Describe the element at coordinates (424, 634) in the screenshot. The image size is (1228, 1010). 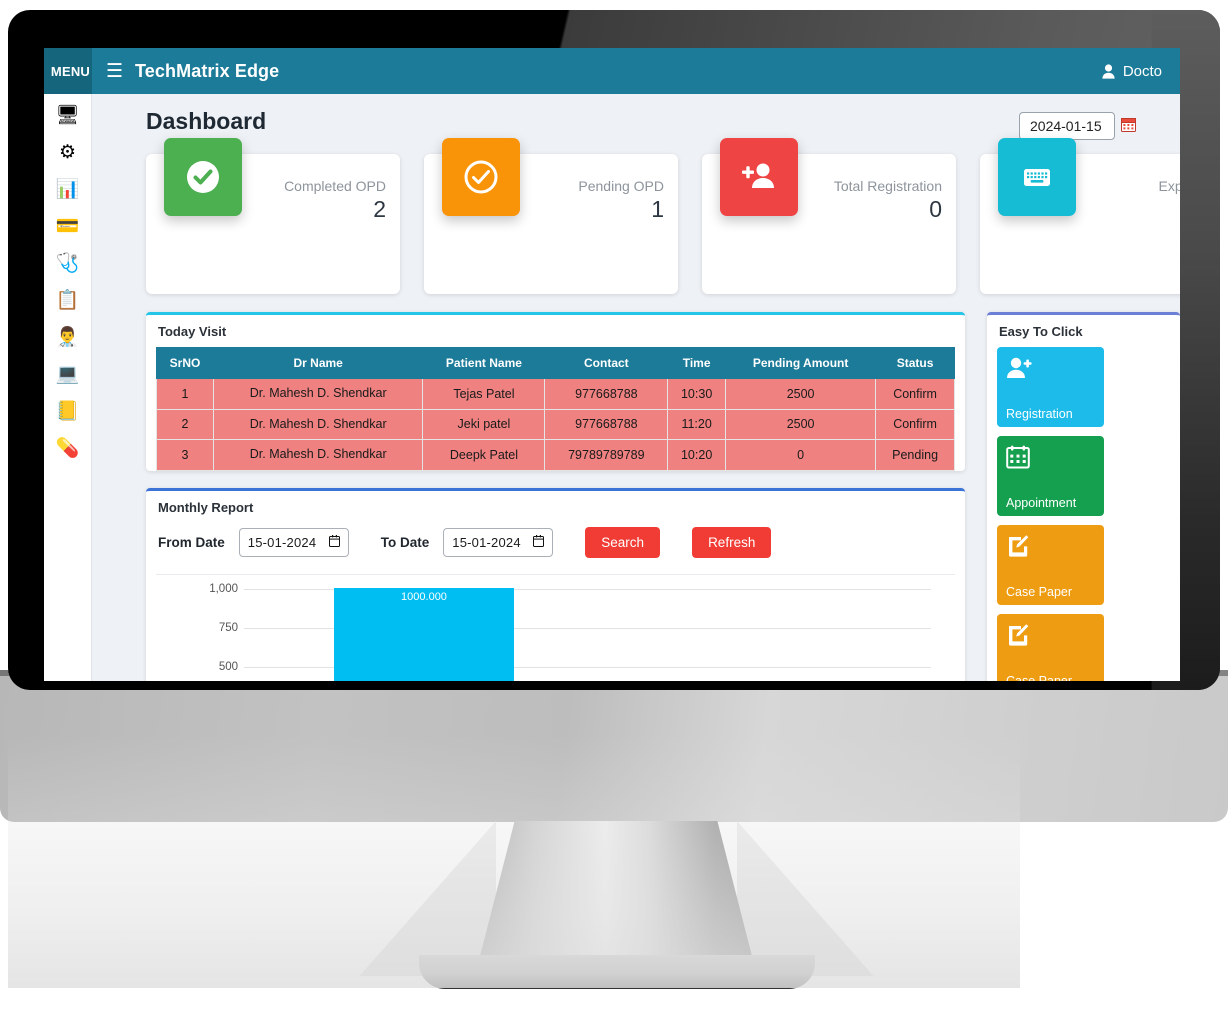
I see `chart-bar: 1000.000` at that location.